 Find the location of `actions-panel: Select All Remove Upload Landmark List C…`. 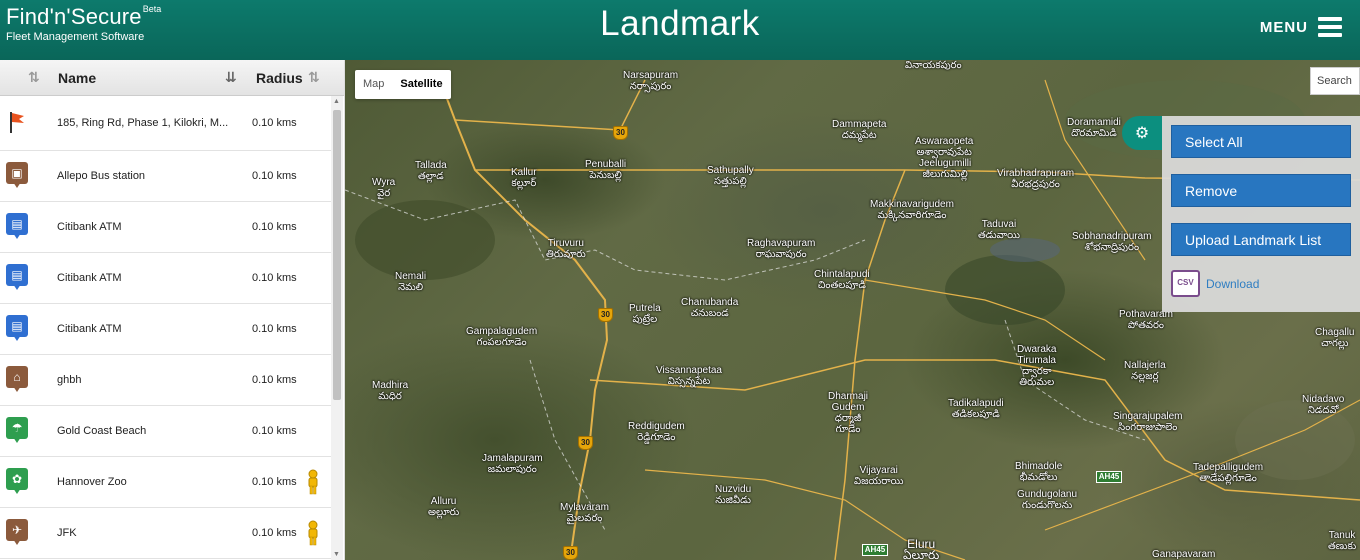

actions-panel: Select All Remove Upload Landmark List C… is located at coordinates (1261, 214).